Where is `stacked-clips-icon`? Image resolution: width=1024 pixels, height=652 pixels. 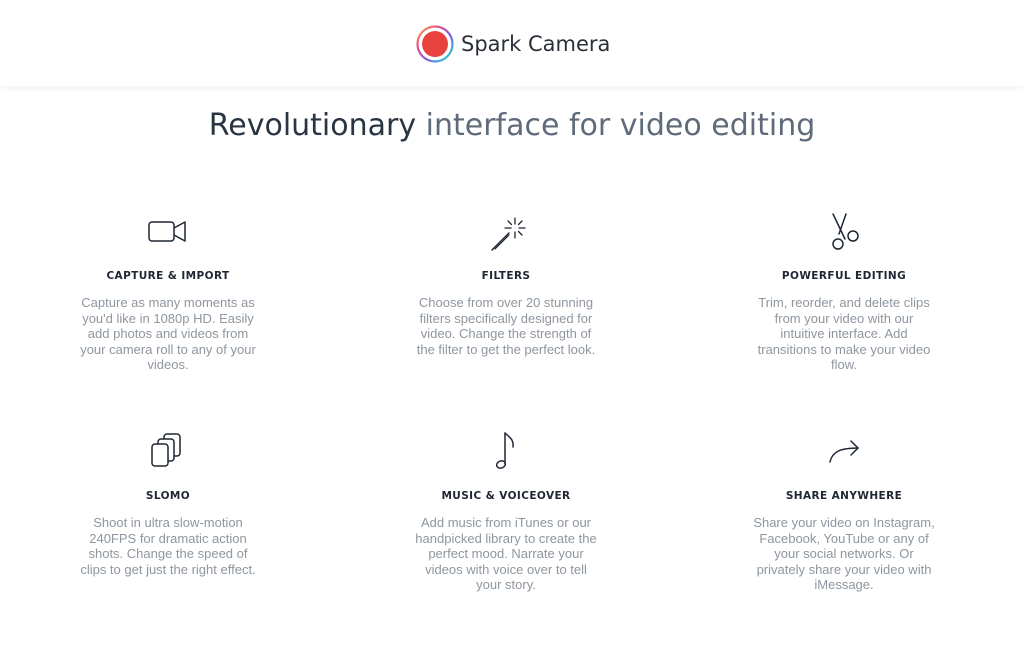
stacked-clips-icon is located at coordinates (166, 450).